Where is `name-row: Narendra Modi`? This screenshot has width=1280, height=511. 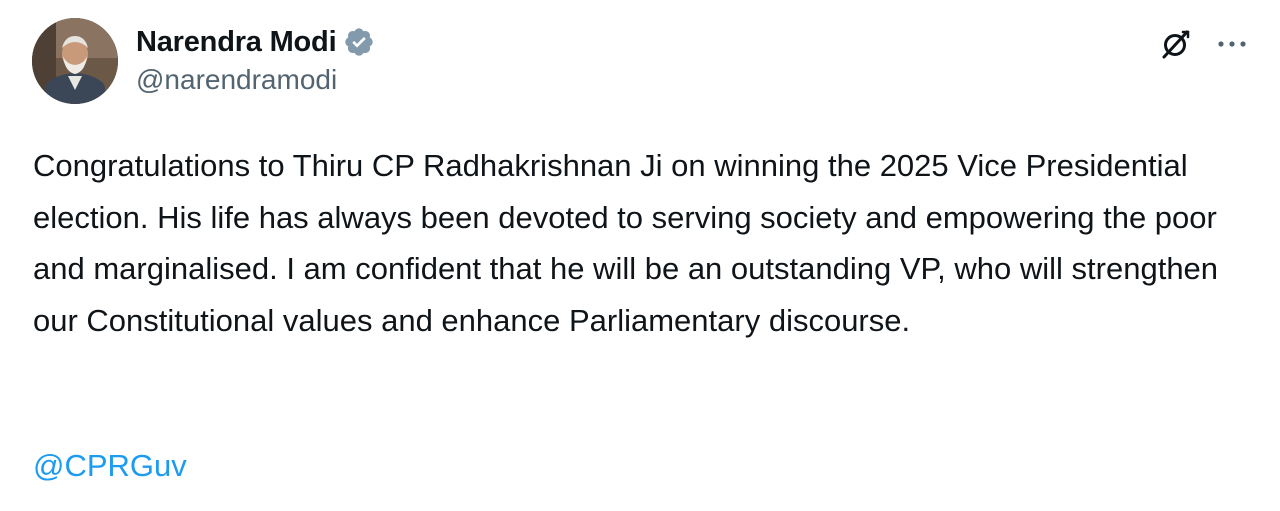
name-row: Narendra Modi is located at coordinates (255, 42).